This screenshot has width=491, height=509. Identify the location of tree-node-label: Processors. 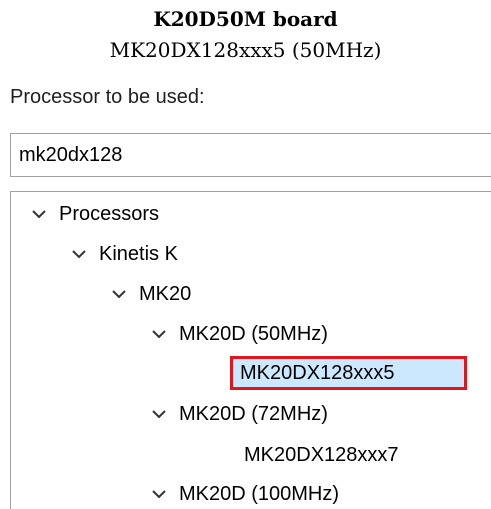
(109, 213).